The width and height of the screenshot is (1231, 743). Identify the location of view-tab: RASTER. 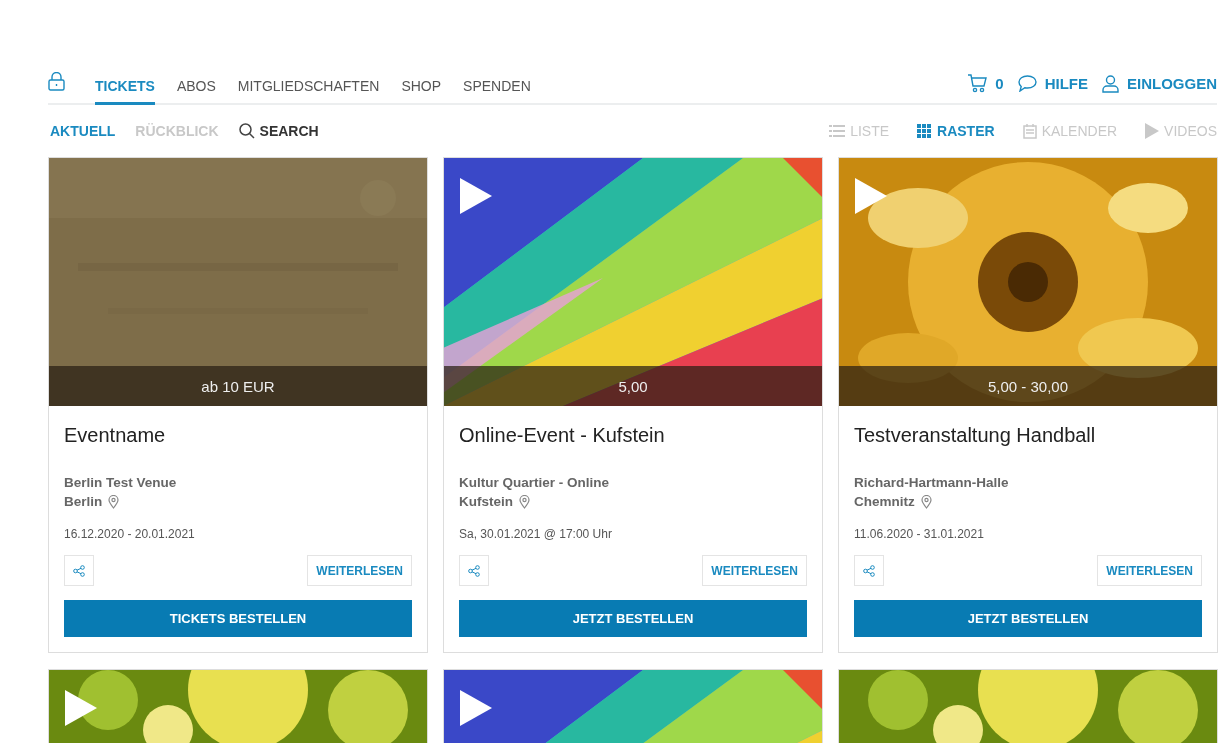
(956, 131).